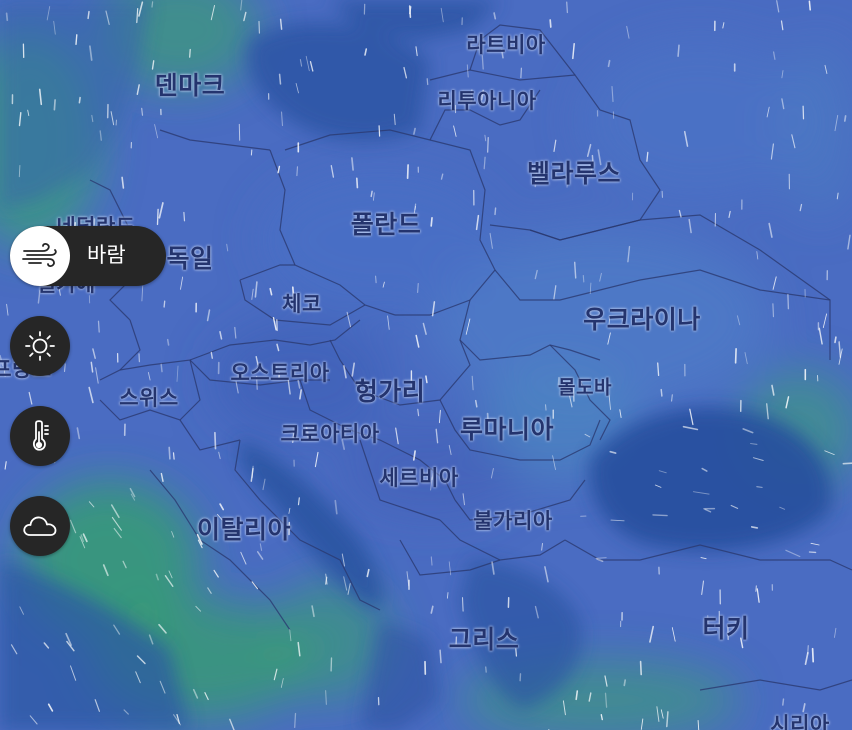  What do you see at coordinates (726, 628) in the screenshot?
I see `label-turkey: 터키` at bounding box center [726, 628].